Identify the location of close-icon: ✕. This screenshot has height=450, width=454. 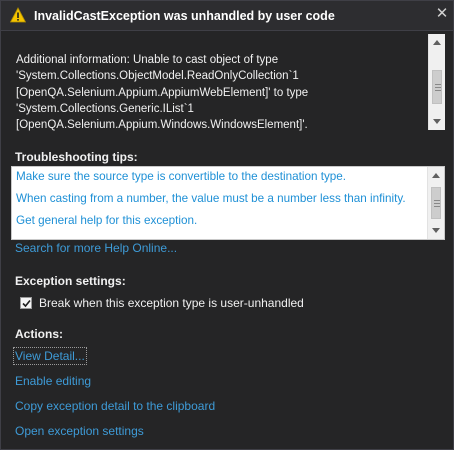
(442, 14).